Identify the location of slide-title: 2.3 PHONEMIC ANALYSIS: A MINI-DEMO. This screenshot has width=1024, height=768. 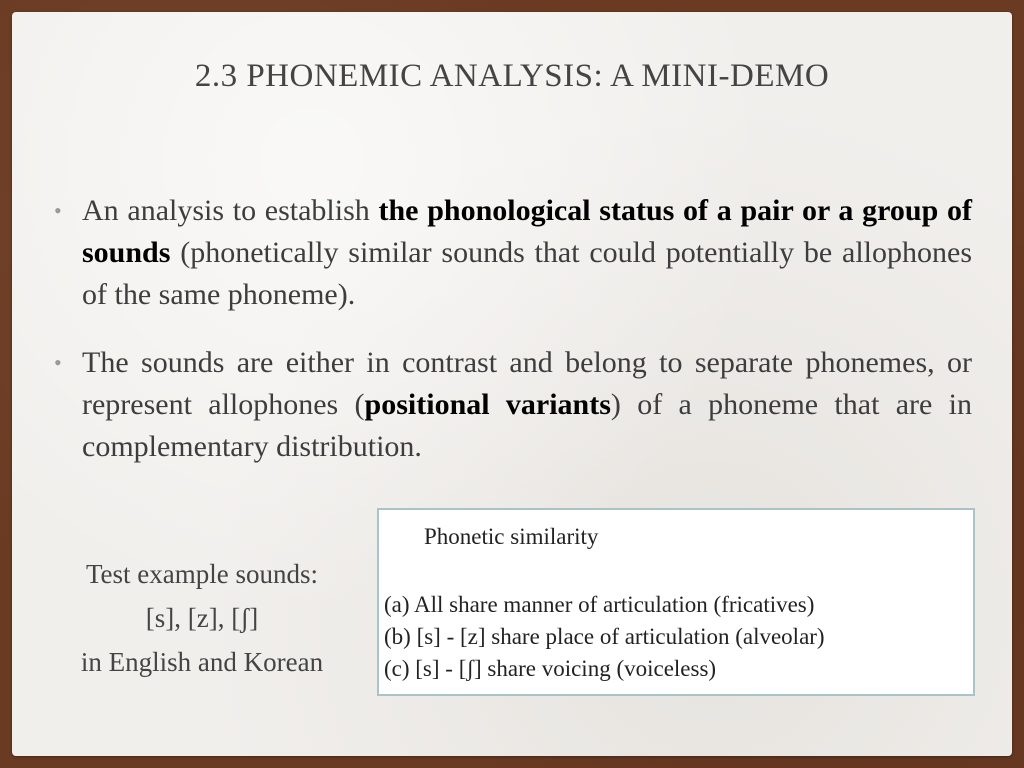
(512, 76).